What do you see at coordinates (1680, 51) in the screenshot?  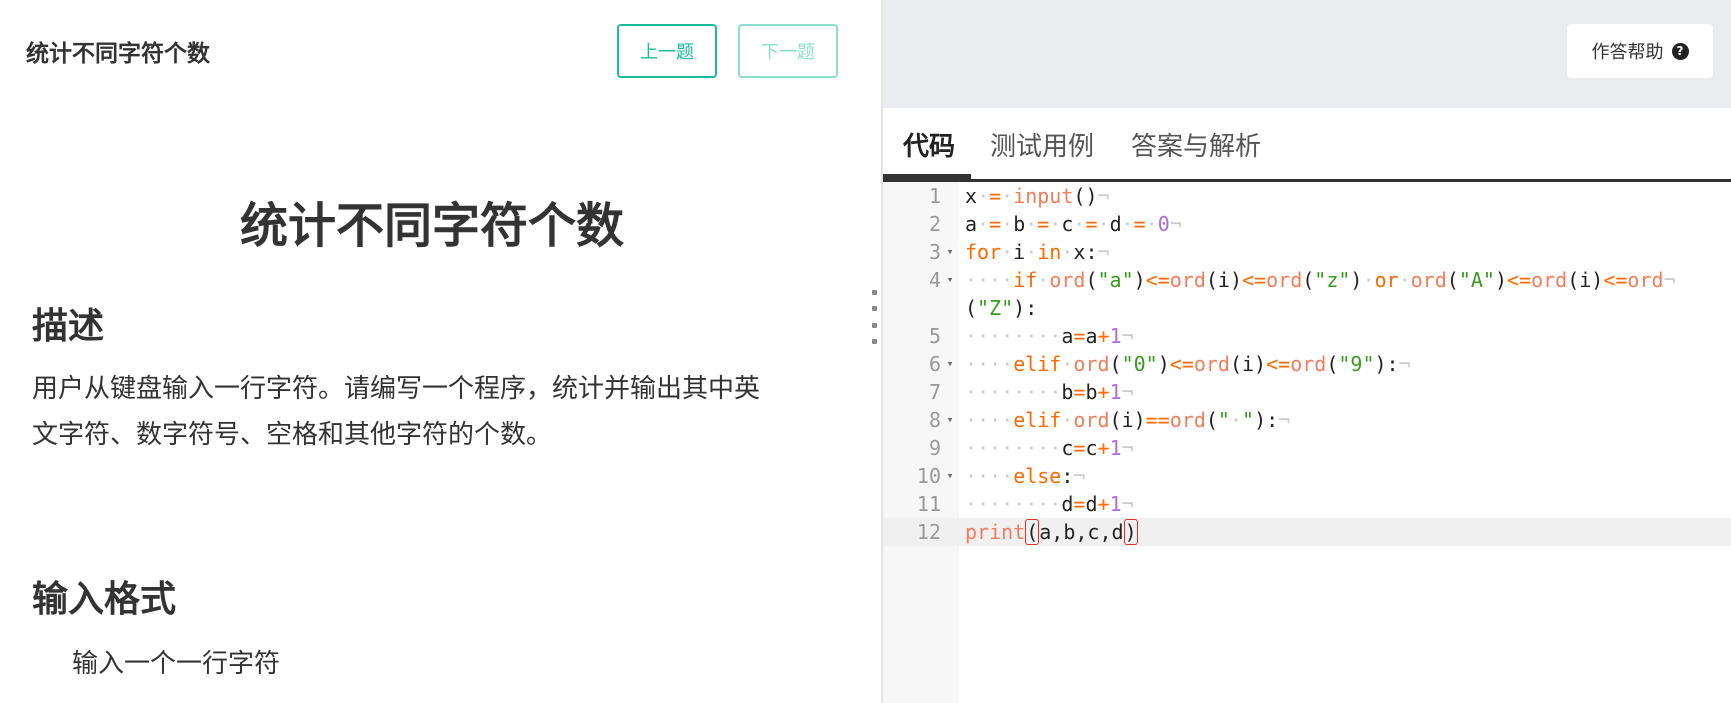 I see `question-circle-icon: ?` at bounding box center [1680, 51].